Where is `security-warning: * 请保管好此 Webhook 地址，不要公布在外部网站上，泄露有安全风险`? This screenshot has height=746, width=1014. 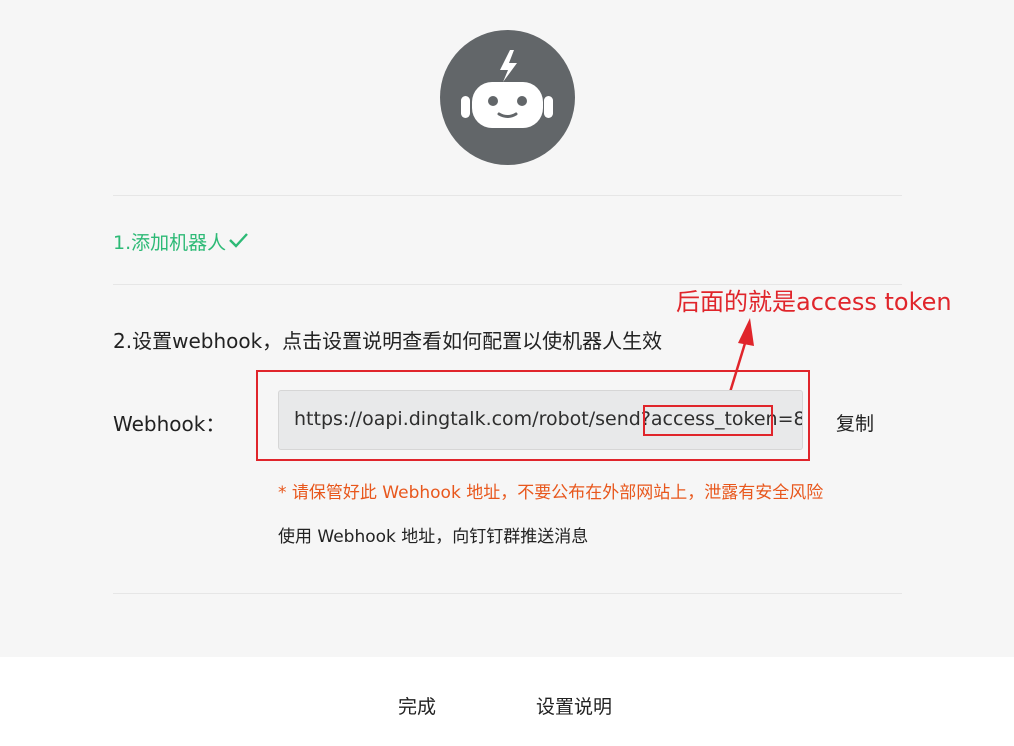 security-warning: * 请保管好此 Webhook 地址，不要公布在外部网站上，泄露有安全风险 is located at coordinates (551, 493).